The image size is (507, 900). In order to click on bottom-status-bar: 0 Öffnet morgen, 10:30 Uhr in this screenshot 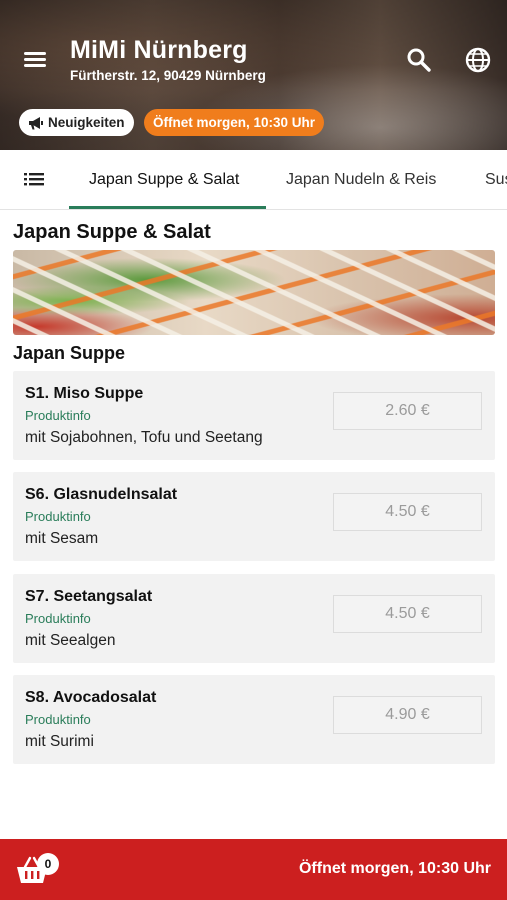, I will do `click(253, 869)`.